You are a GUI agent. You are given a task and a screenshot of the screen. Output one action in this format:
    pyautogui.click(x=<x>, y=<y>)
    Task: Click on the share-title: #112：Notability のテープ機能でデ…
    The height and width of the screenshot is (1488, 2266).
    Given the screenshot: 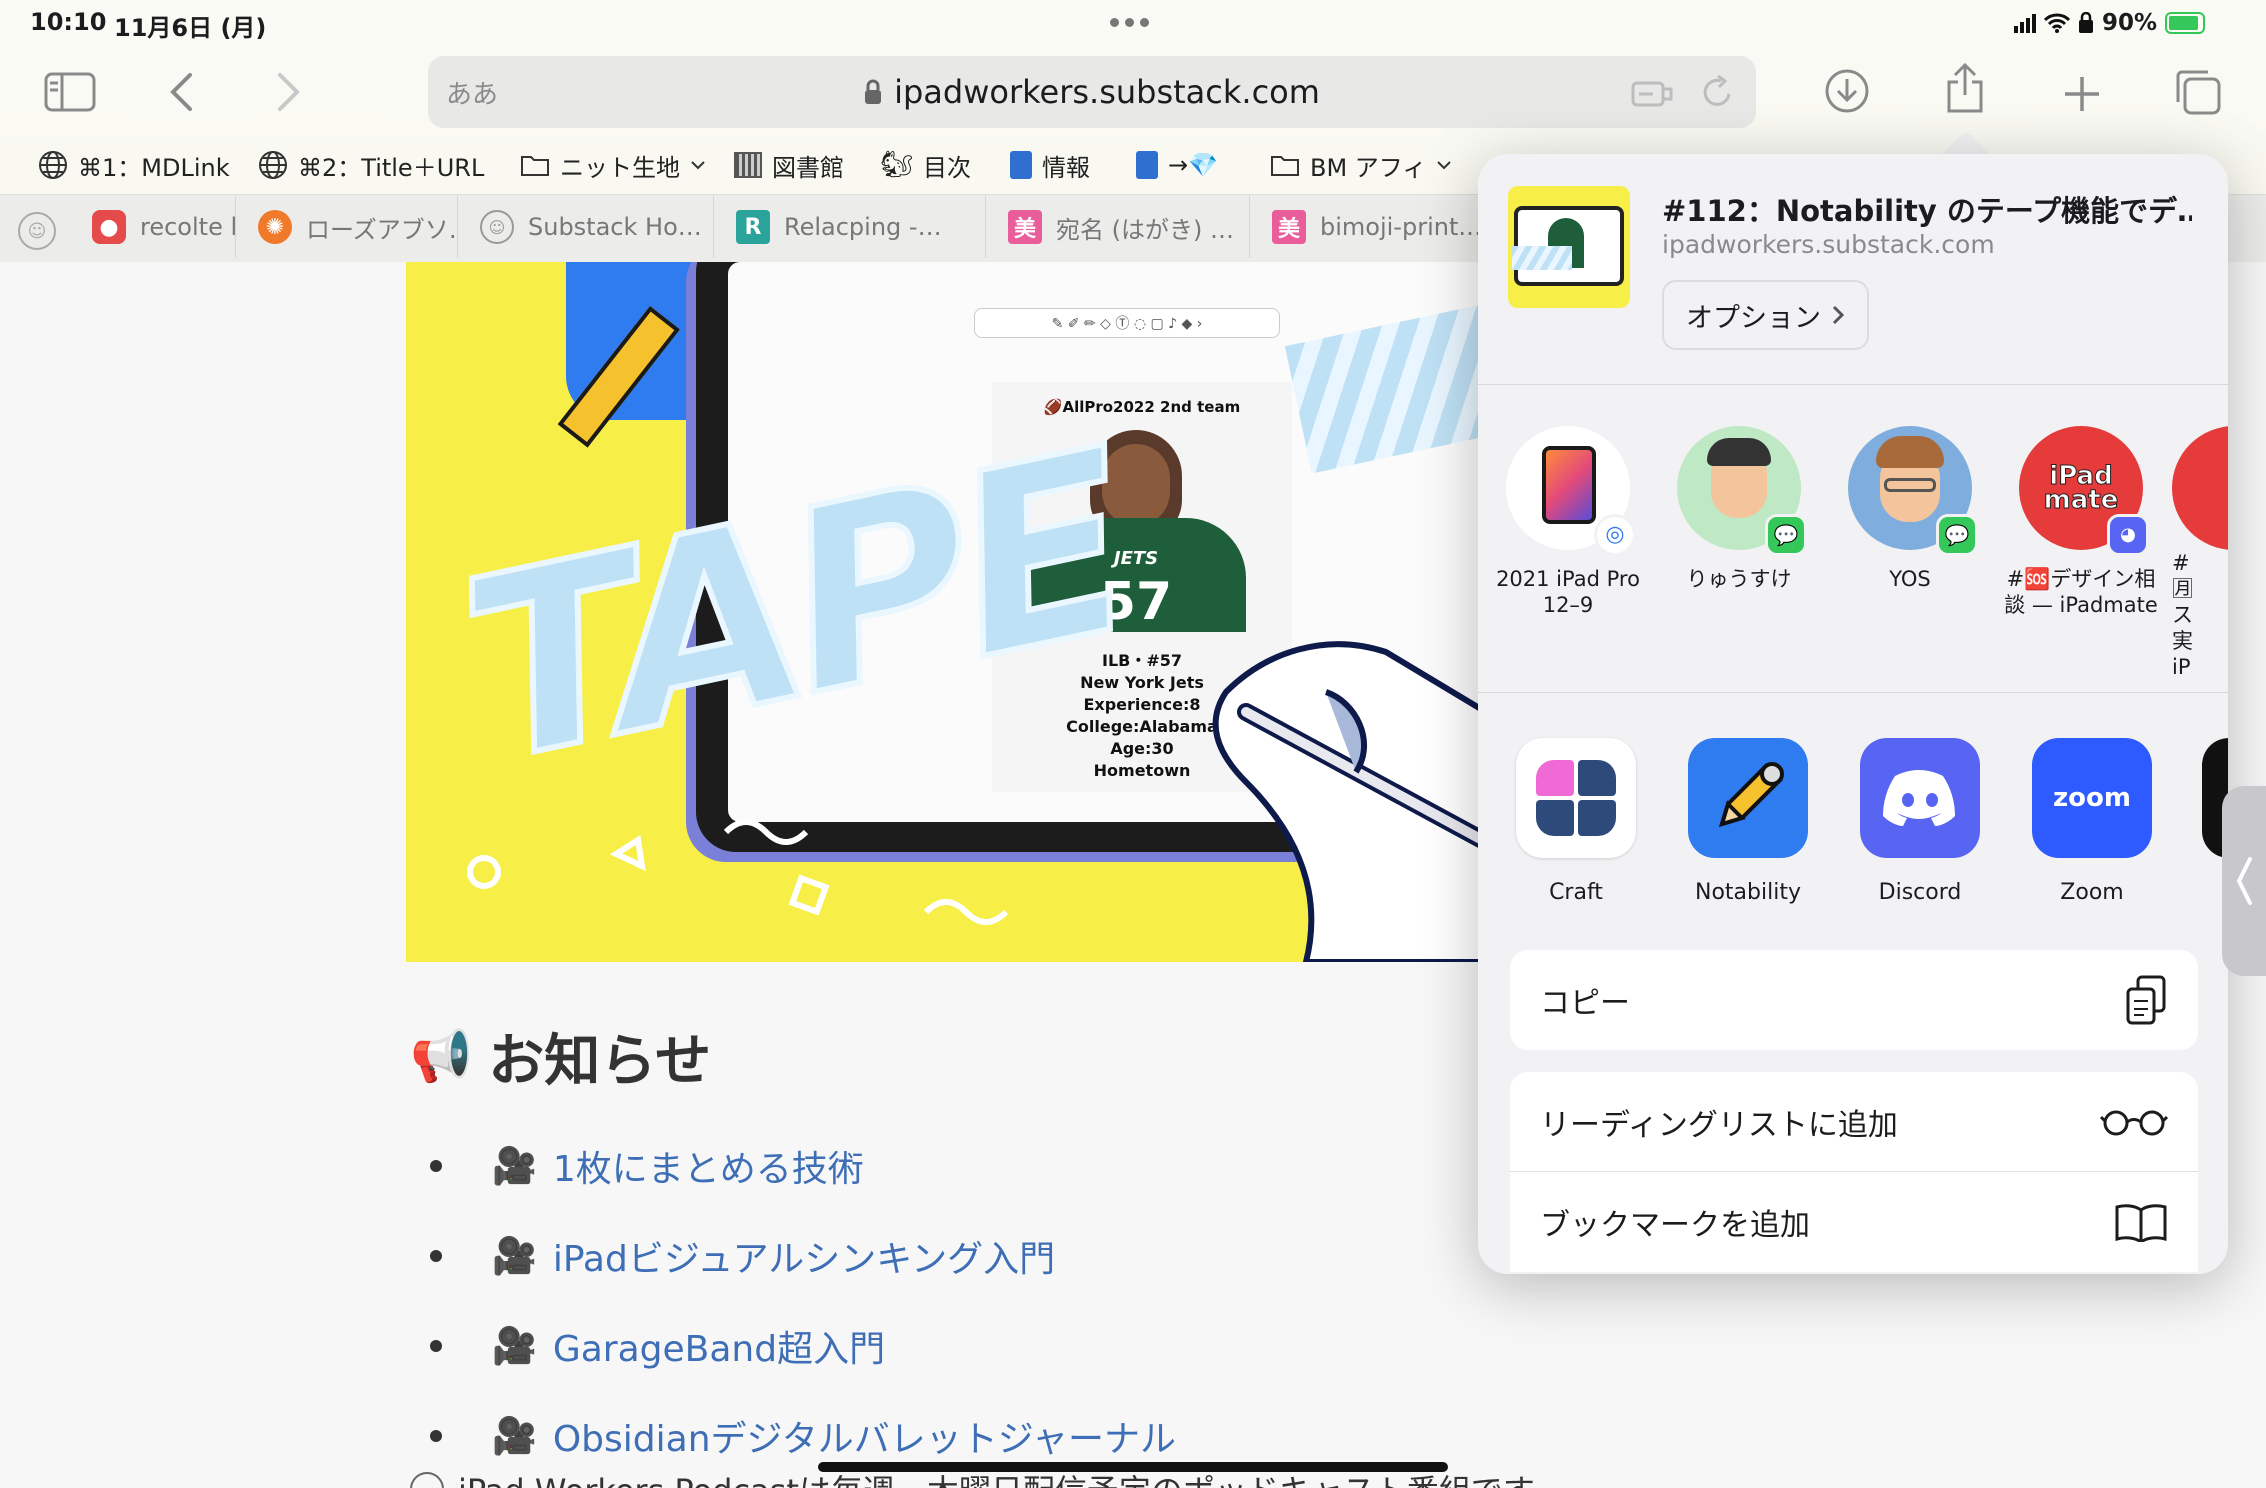 What is the action you would take?
    pyautogui.click(x=1927, y=211)
    